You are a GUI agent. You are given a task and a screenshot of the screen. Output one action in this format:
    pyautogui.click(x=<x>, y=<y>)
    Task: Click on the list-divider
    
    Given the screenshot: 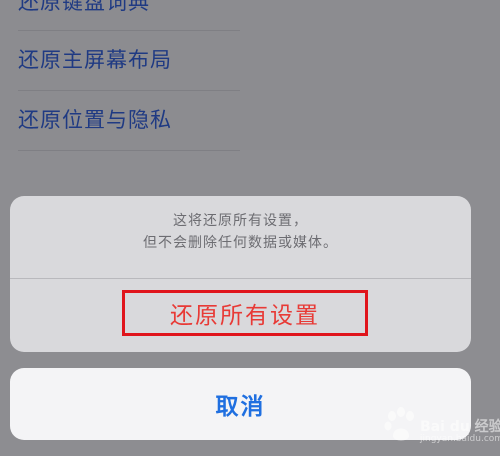 What is the action you would take?
    pyautogui.click(x=129, y=150)
    